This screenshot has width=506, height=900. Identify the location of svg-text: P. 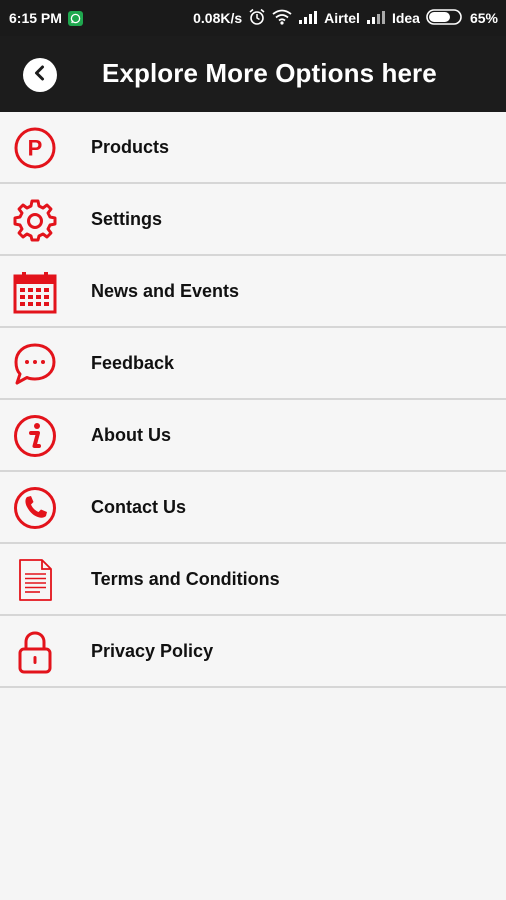
(35, 148).